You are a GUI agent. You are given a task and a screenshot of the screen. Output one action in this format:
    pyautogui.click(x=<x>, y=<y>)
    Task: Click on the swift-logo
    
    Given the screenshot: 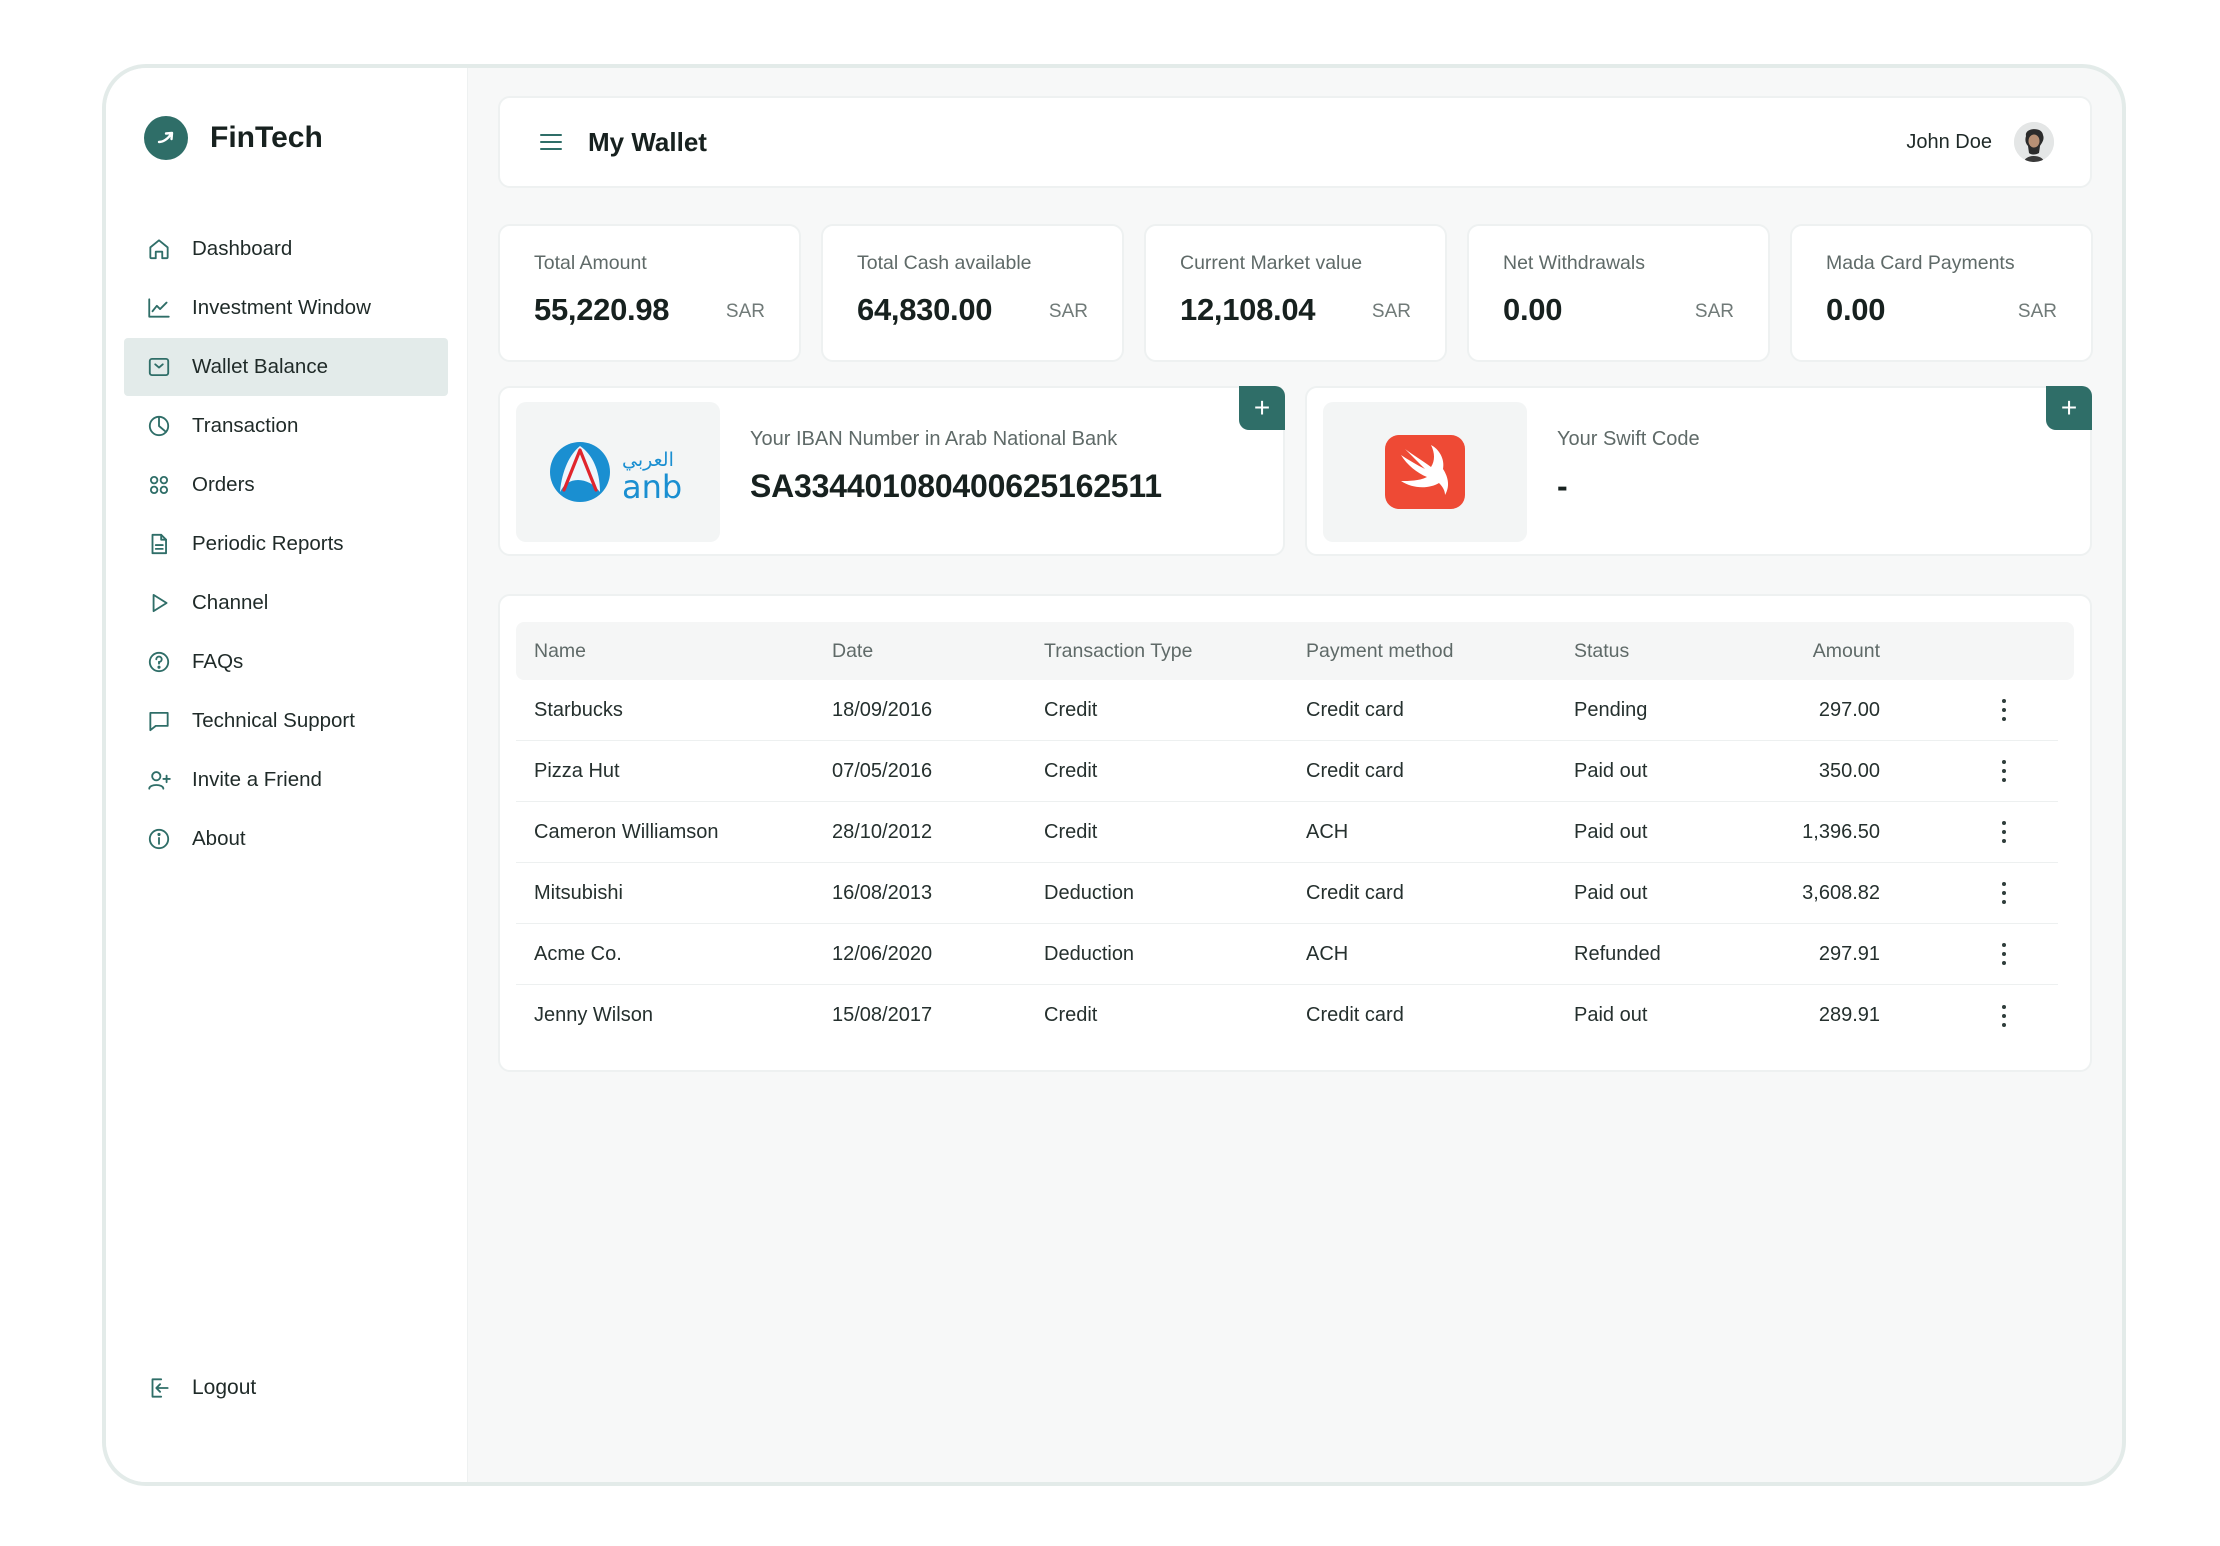 What is the action you would take?
    pyautogui.click(x=1425, y=472)
    